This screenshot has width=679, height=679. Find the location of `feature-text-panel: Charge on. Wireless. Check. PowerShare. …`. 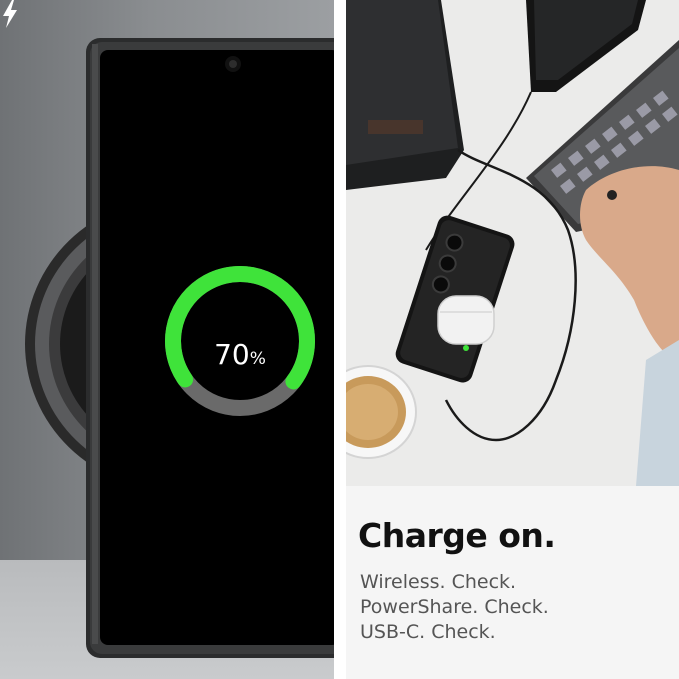

feature-text-panel: Charge on. Wireless. Check. PowerShare. … is located at coordinates (512, 582).